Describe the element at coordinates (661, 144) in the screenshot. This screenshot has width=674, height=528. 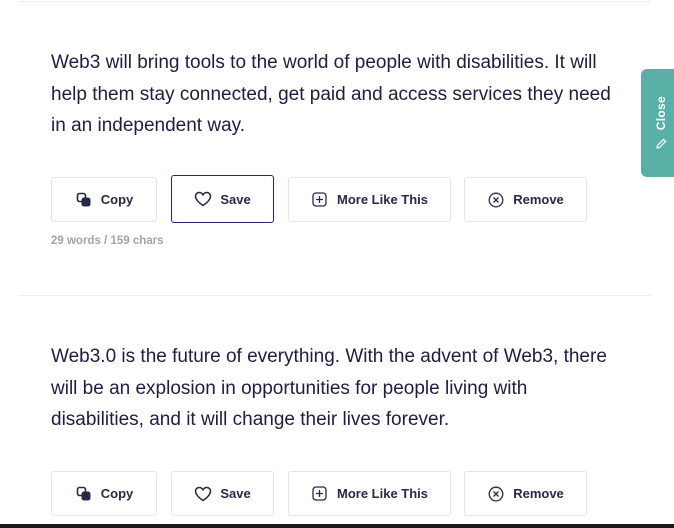
I see `pencil-icon` at that location.